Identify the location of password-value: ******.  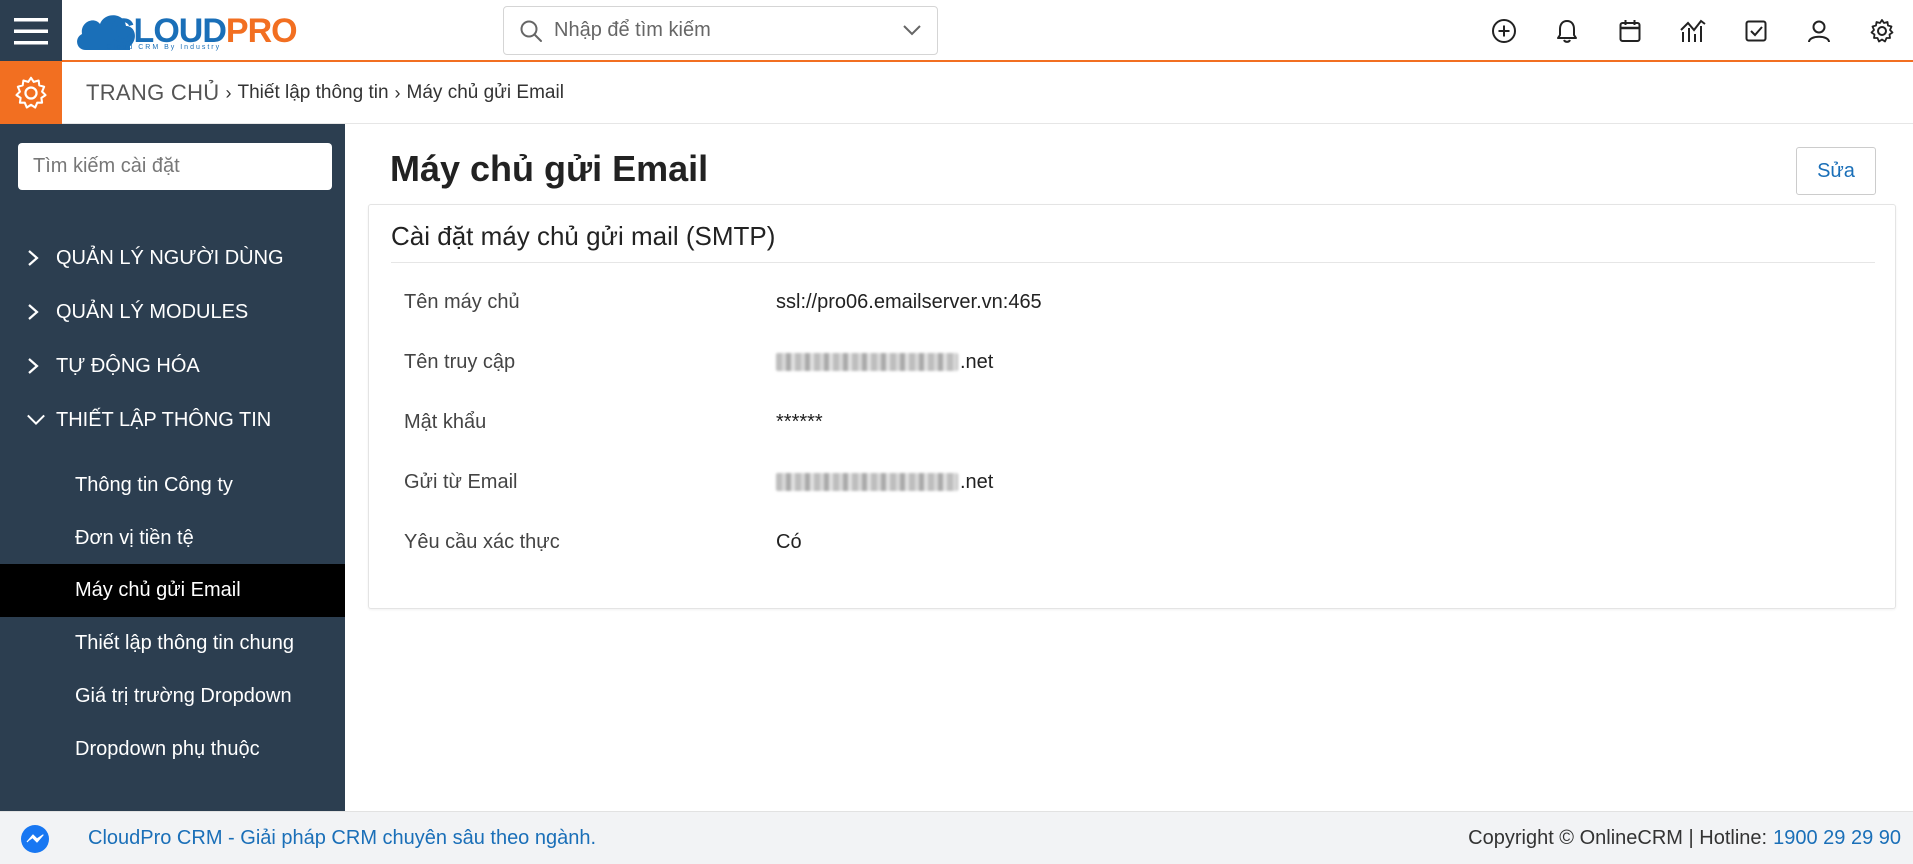
(799, 421).